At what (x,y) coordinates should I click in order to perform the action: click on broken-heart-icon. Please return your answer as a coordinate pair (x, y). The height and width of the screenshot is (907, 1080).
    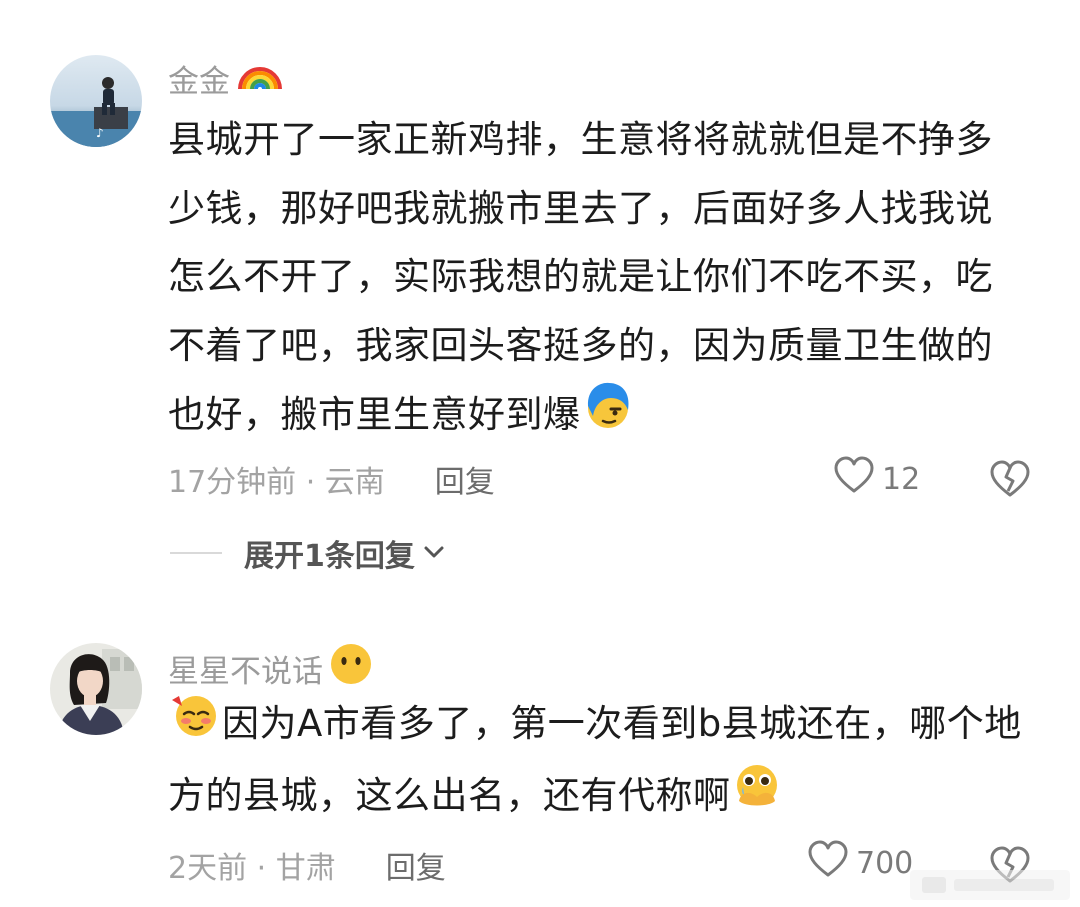
    Looking at the image, I should click on (1010, 482).